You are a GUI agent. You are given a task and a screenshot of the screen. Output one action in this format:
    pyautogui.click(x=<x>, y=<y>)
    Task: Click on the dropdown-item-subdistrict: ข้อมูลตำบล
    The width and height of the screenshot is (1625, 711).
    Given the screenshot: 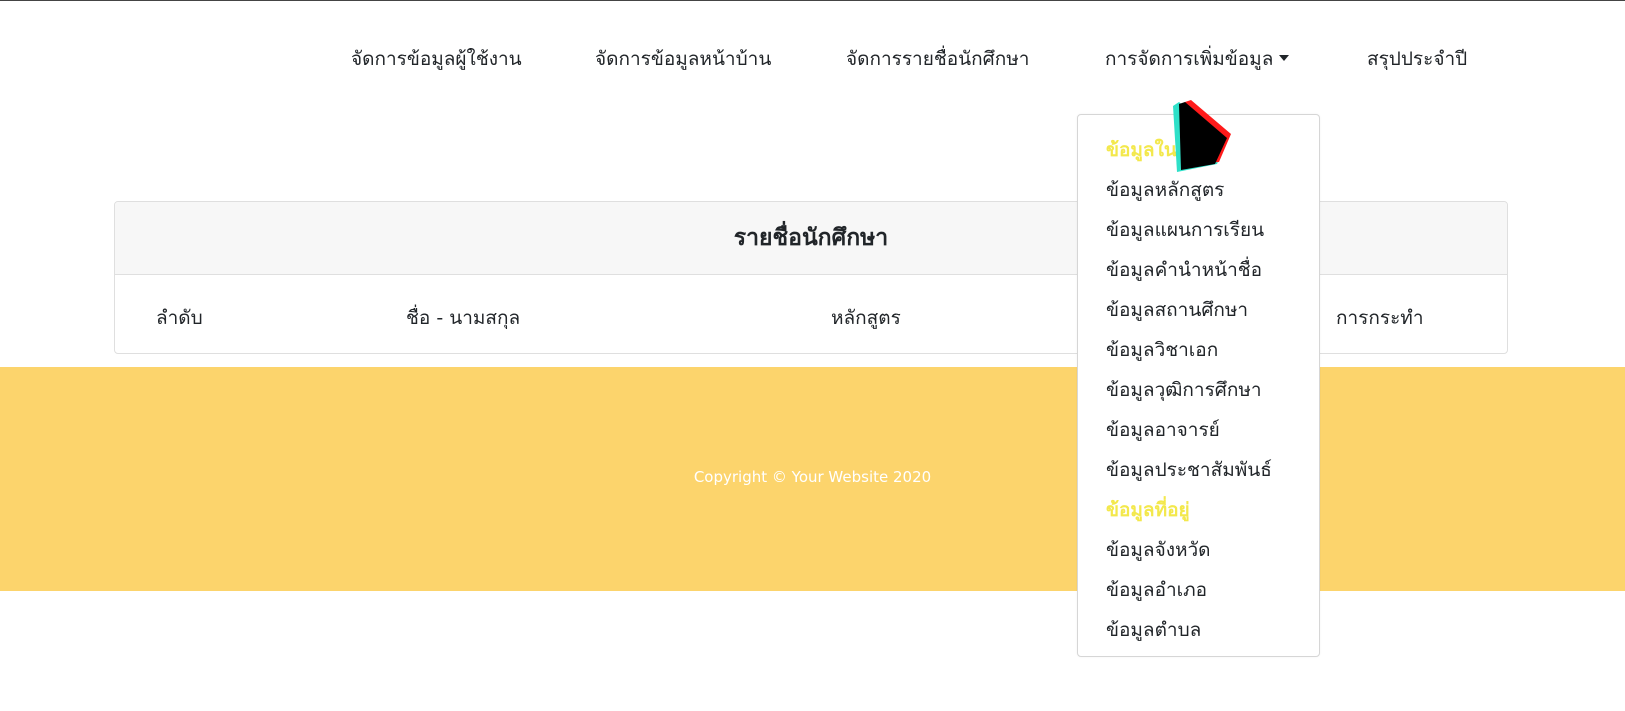 What is the action you would take?
    pyautogui.click(x=1153, y=630)
    